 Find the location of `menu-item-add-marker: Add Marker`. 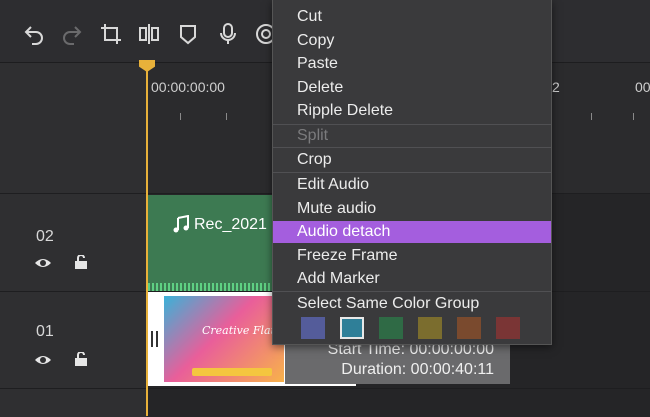

menu-item-add-marker: Add Marker is located at coordinates (412, 279).